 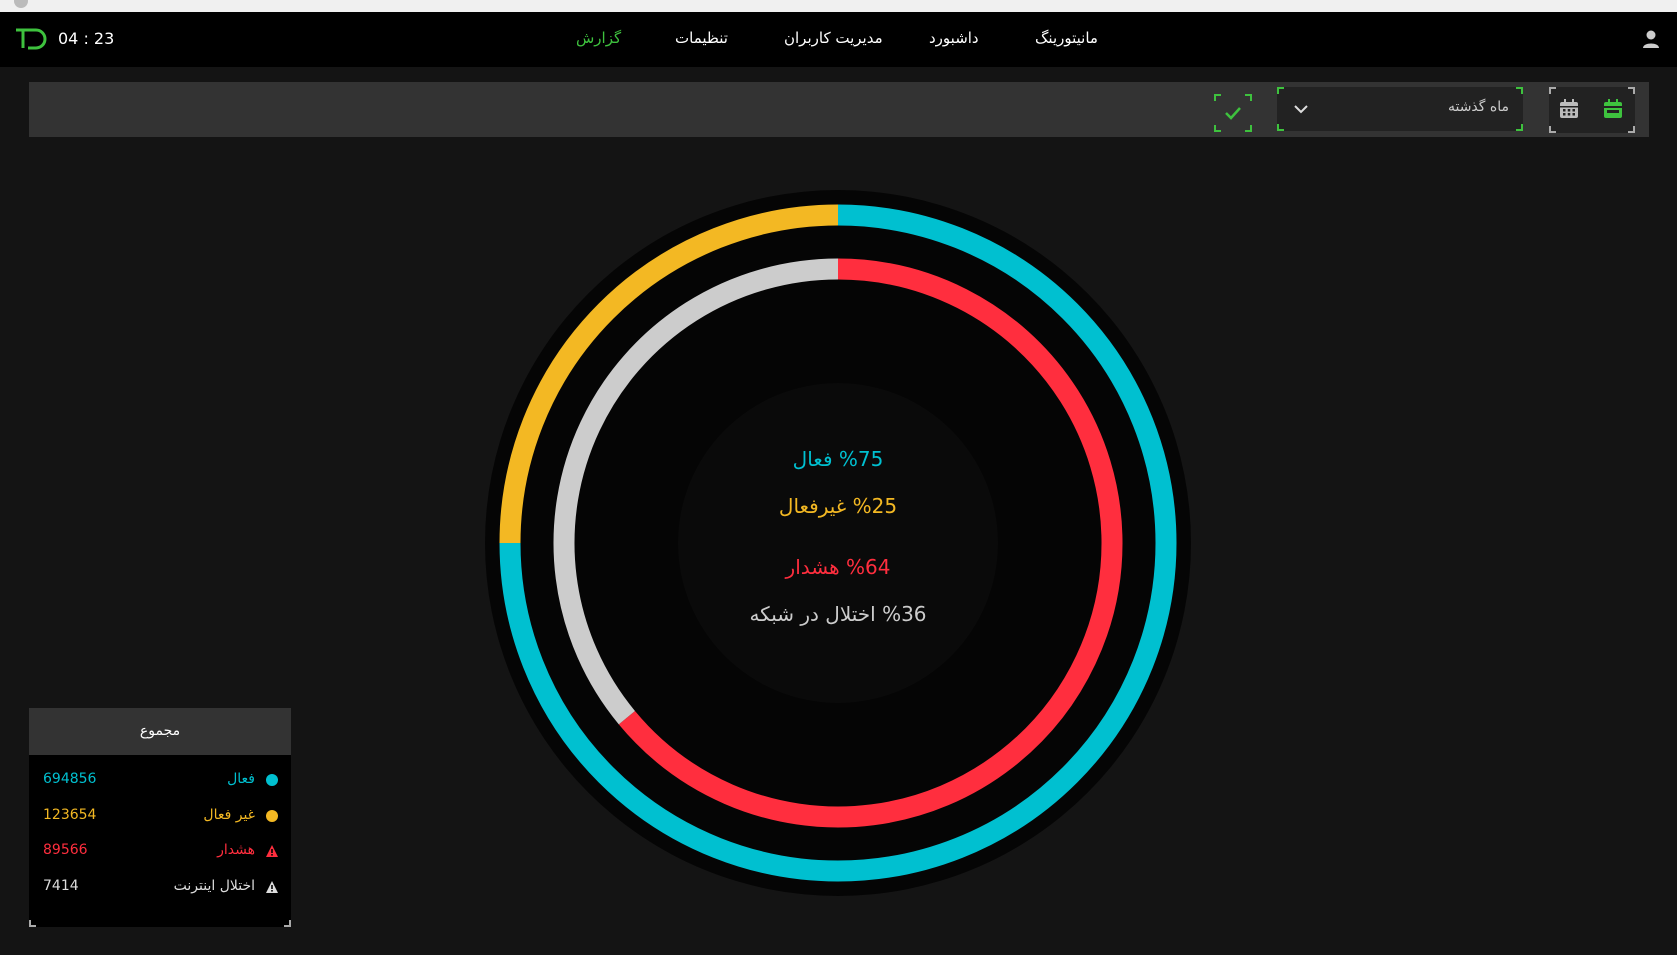 What do you see at coordinates (160, 851) in the screenshot?
I see `summary-row: هشدار 89566` at bounding box center [160, 851].